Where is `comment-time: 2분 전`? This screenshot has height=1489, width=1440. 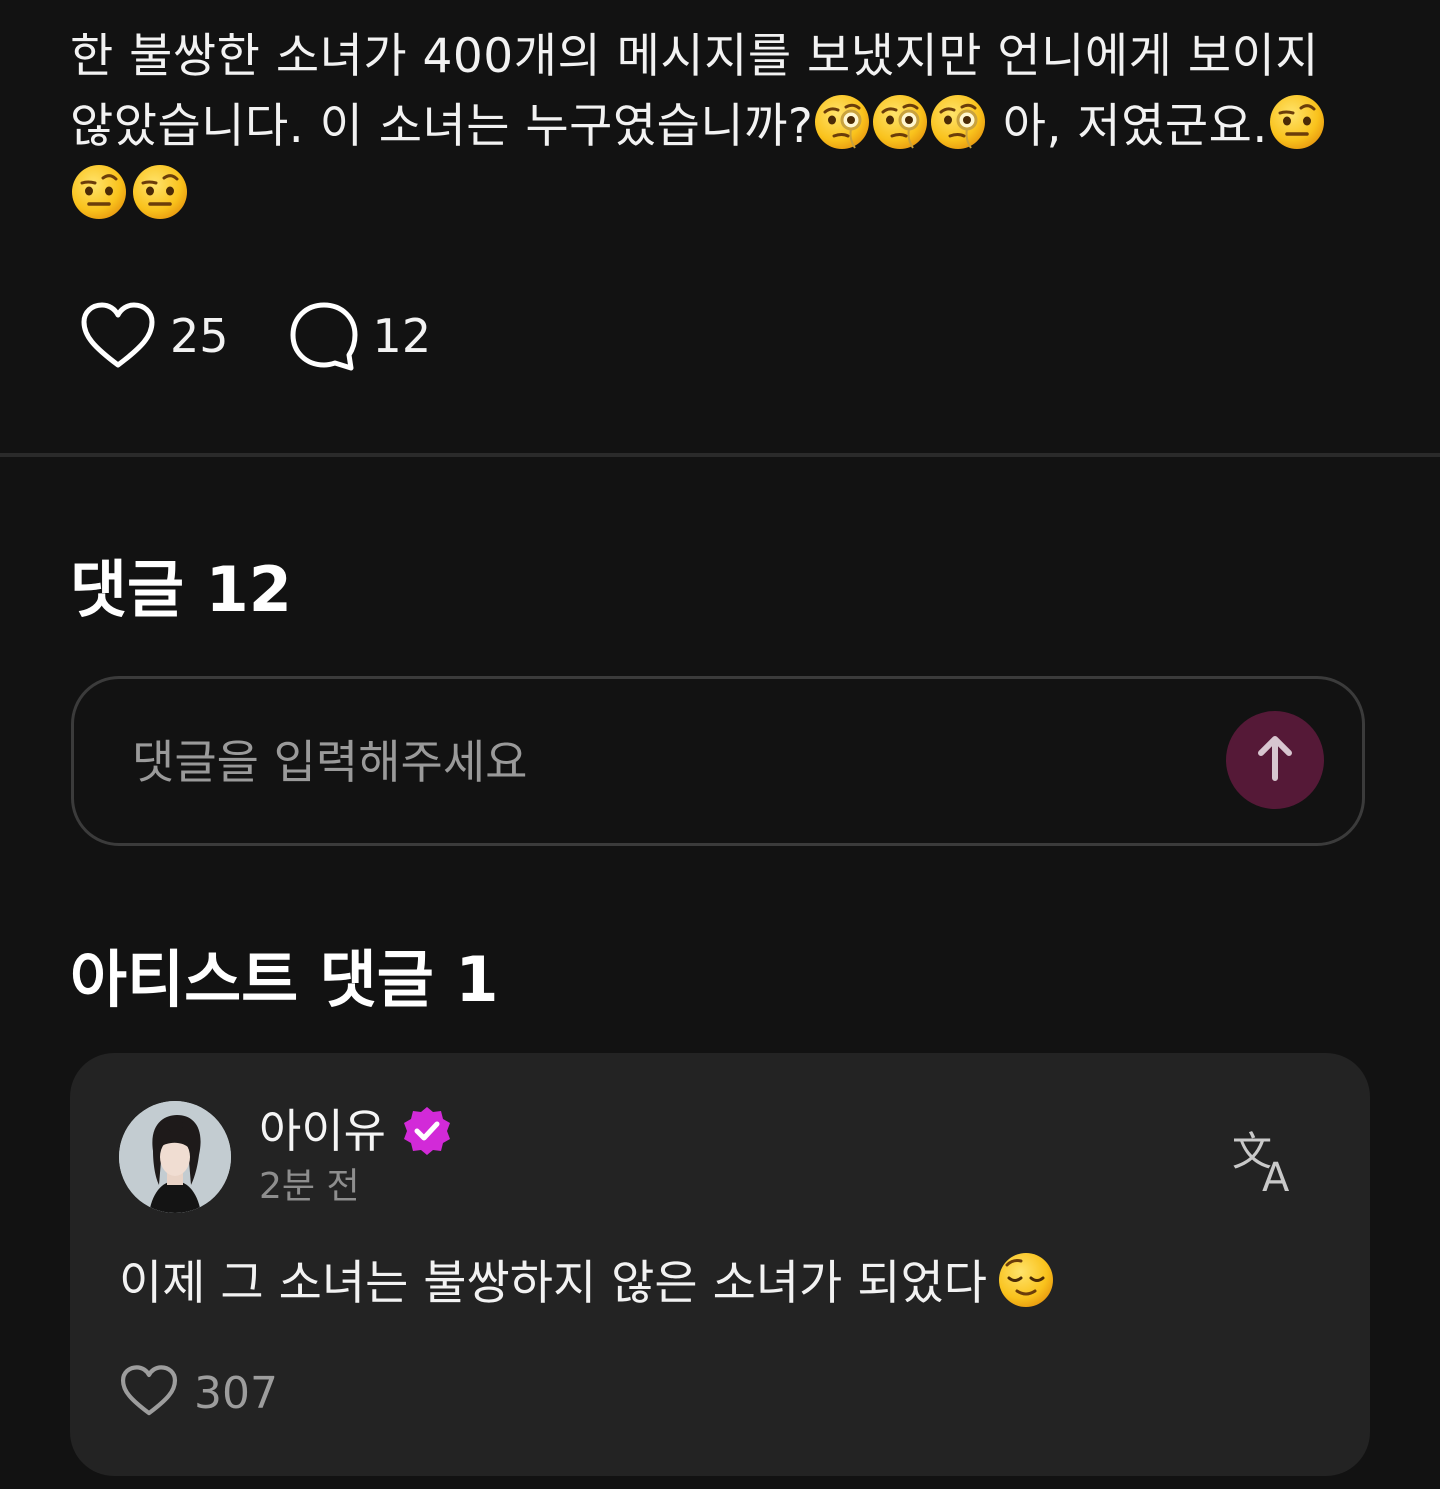 comment-time: 2분 전 is located at coordinates (309, 1186).